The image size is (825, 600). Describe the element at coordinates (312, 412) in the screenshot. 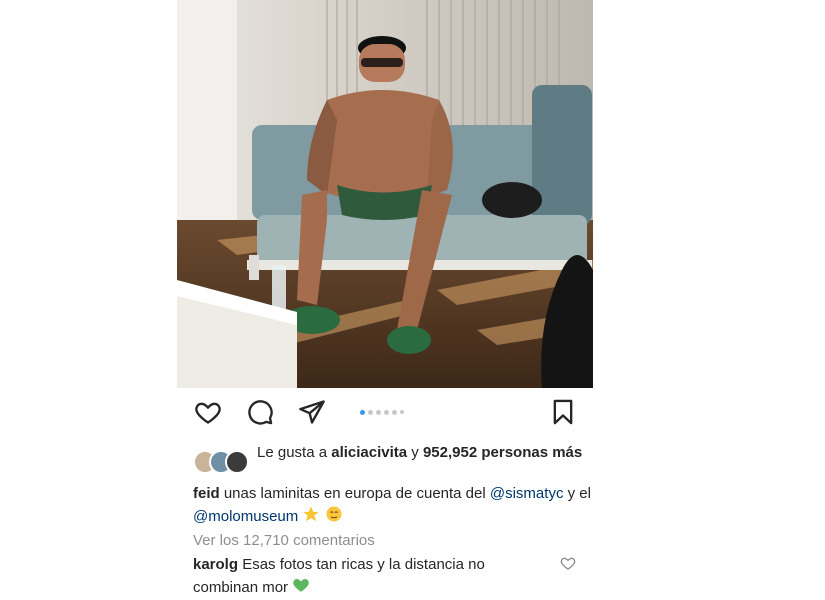

I see `send-icon` at that location.